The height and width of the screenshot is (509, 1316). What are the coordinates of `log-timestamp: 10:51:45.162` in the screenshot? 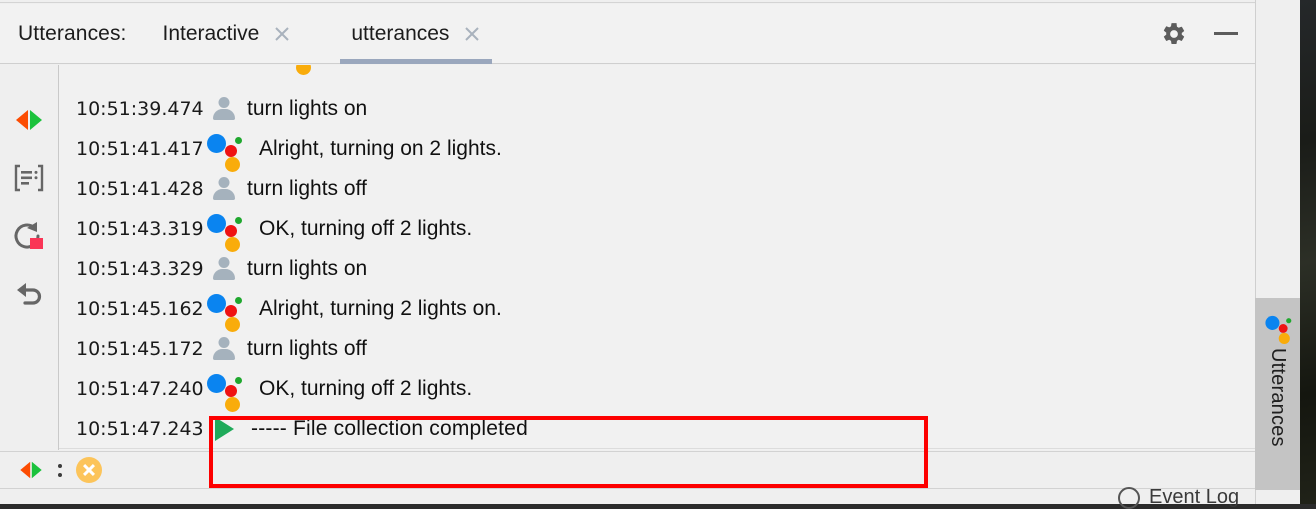 It's located at (140, 309).